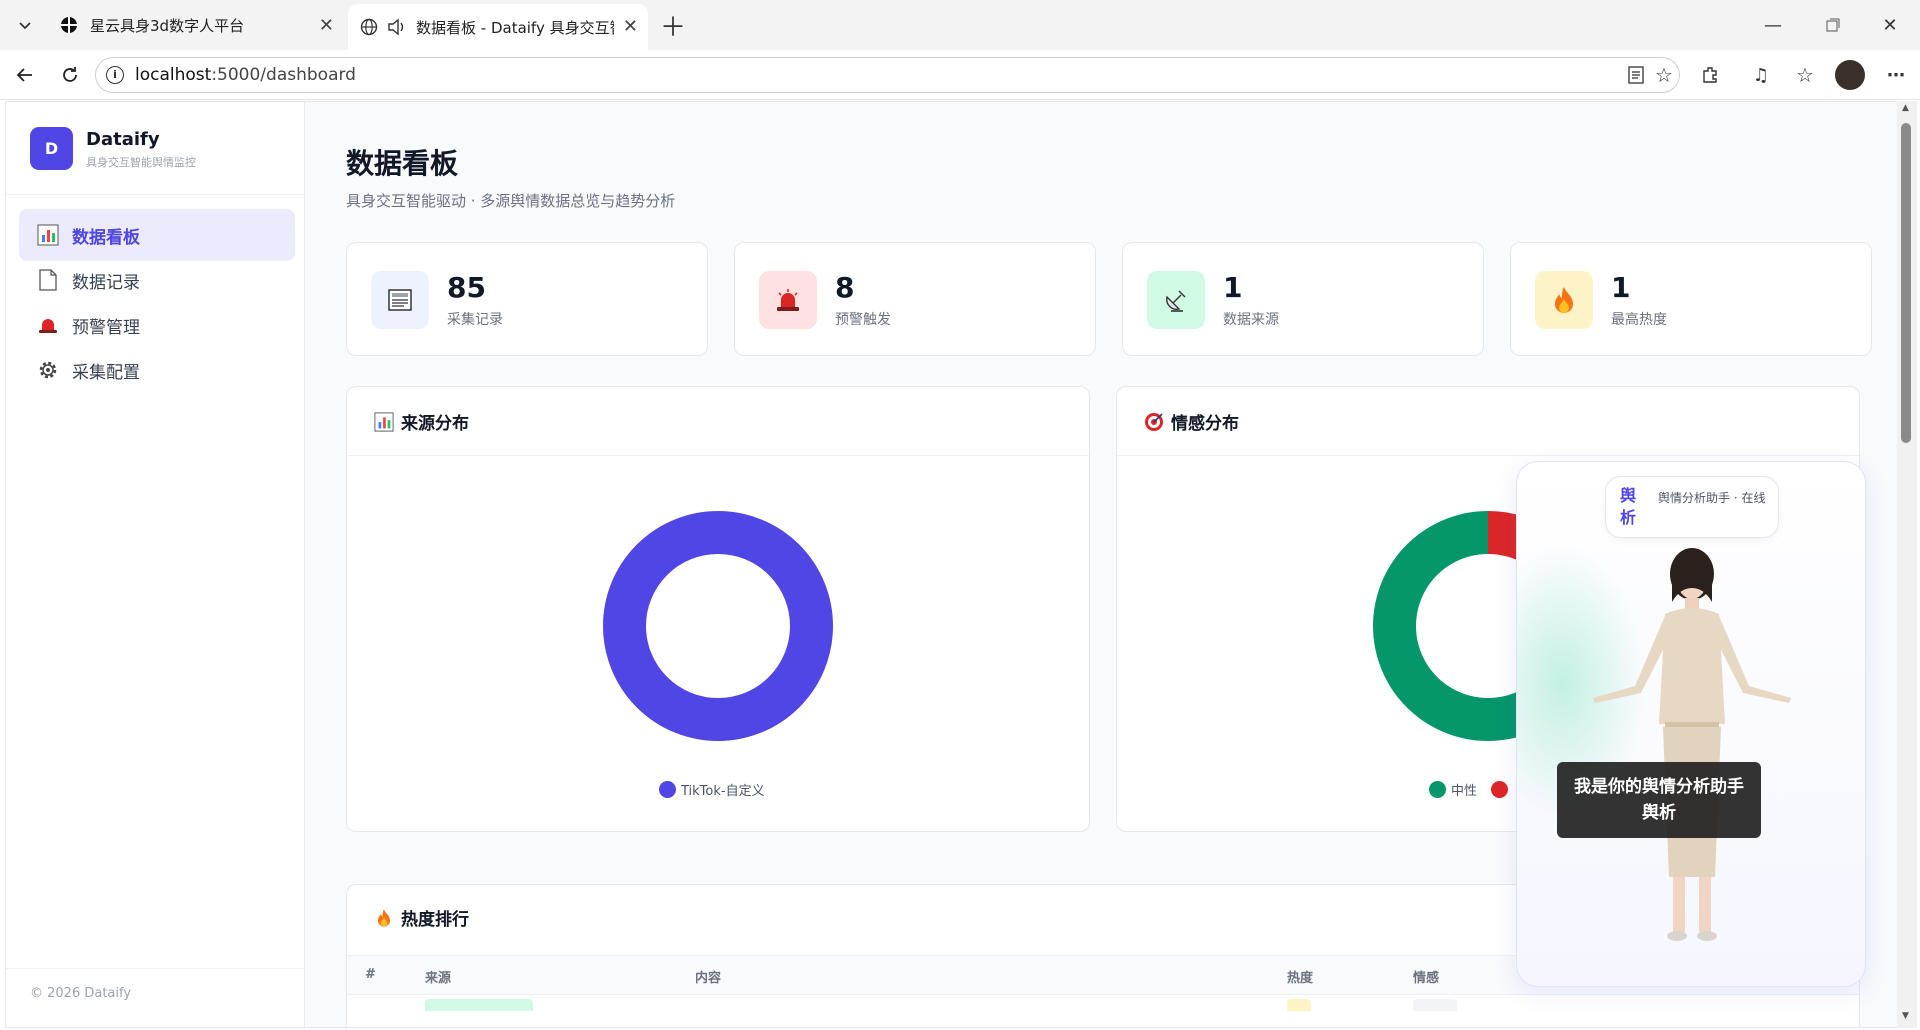  Describe the element at coordinates (1850, 75) in the screenshot. I see `profile-avatar` at that location.